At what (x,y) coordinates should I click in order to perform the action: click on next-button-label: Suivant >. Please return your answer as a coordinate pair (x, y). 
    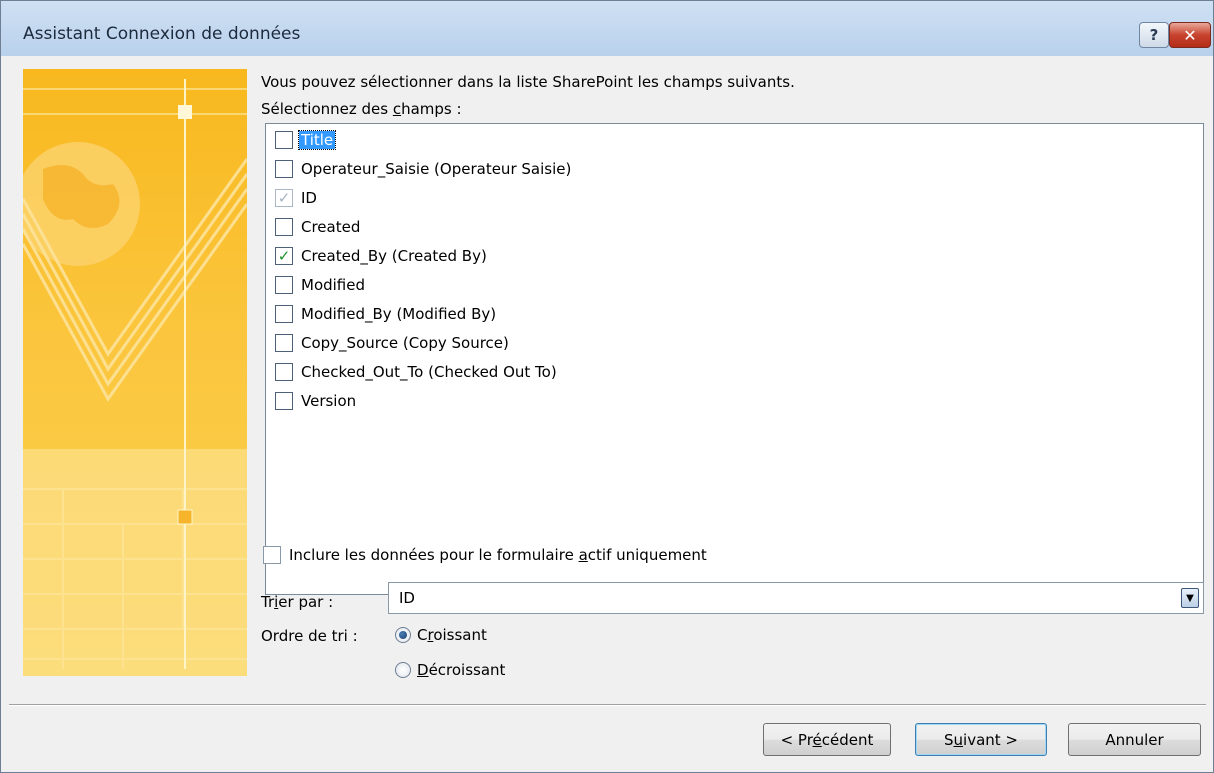
    Looking at the image, I should click on (980, 739).